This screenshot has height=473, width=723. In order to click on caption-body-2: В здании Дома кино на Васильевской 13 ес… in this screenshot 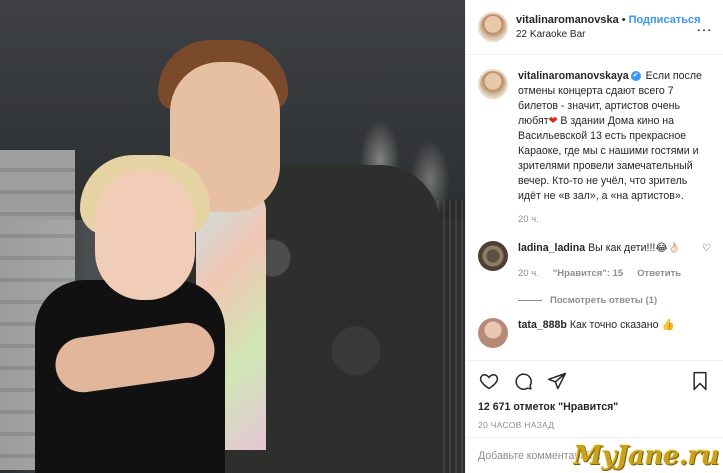, I will do `click(608, 158)`.